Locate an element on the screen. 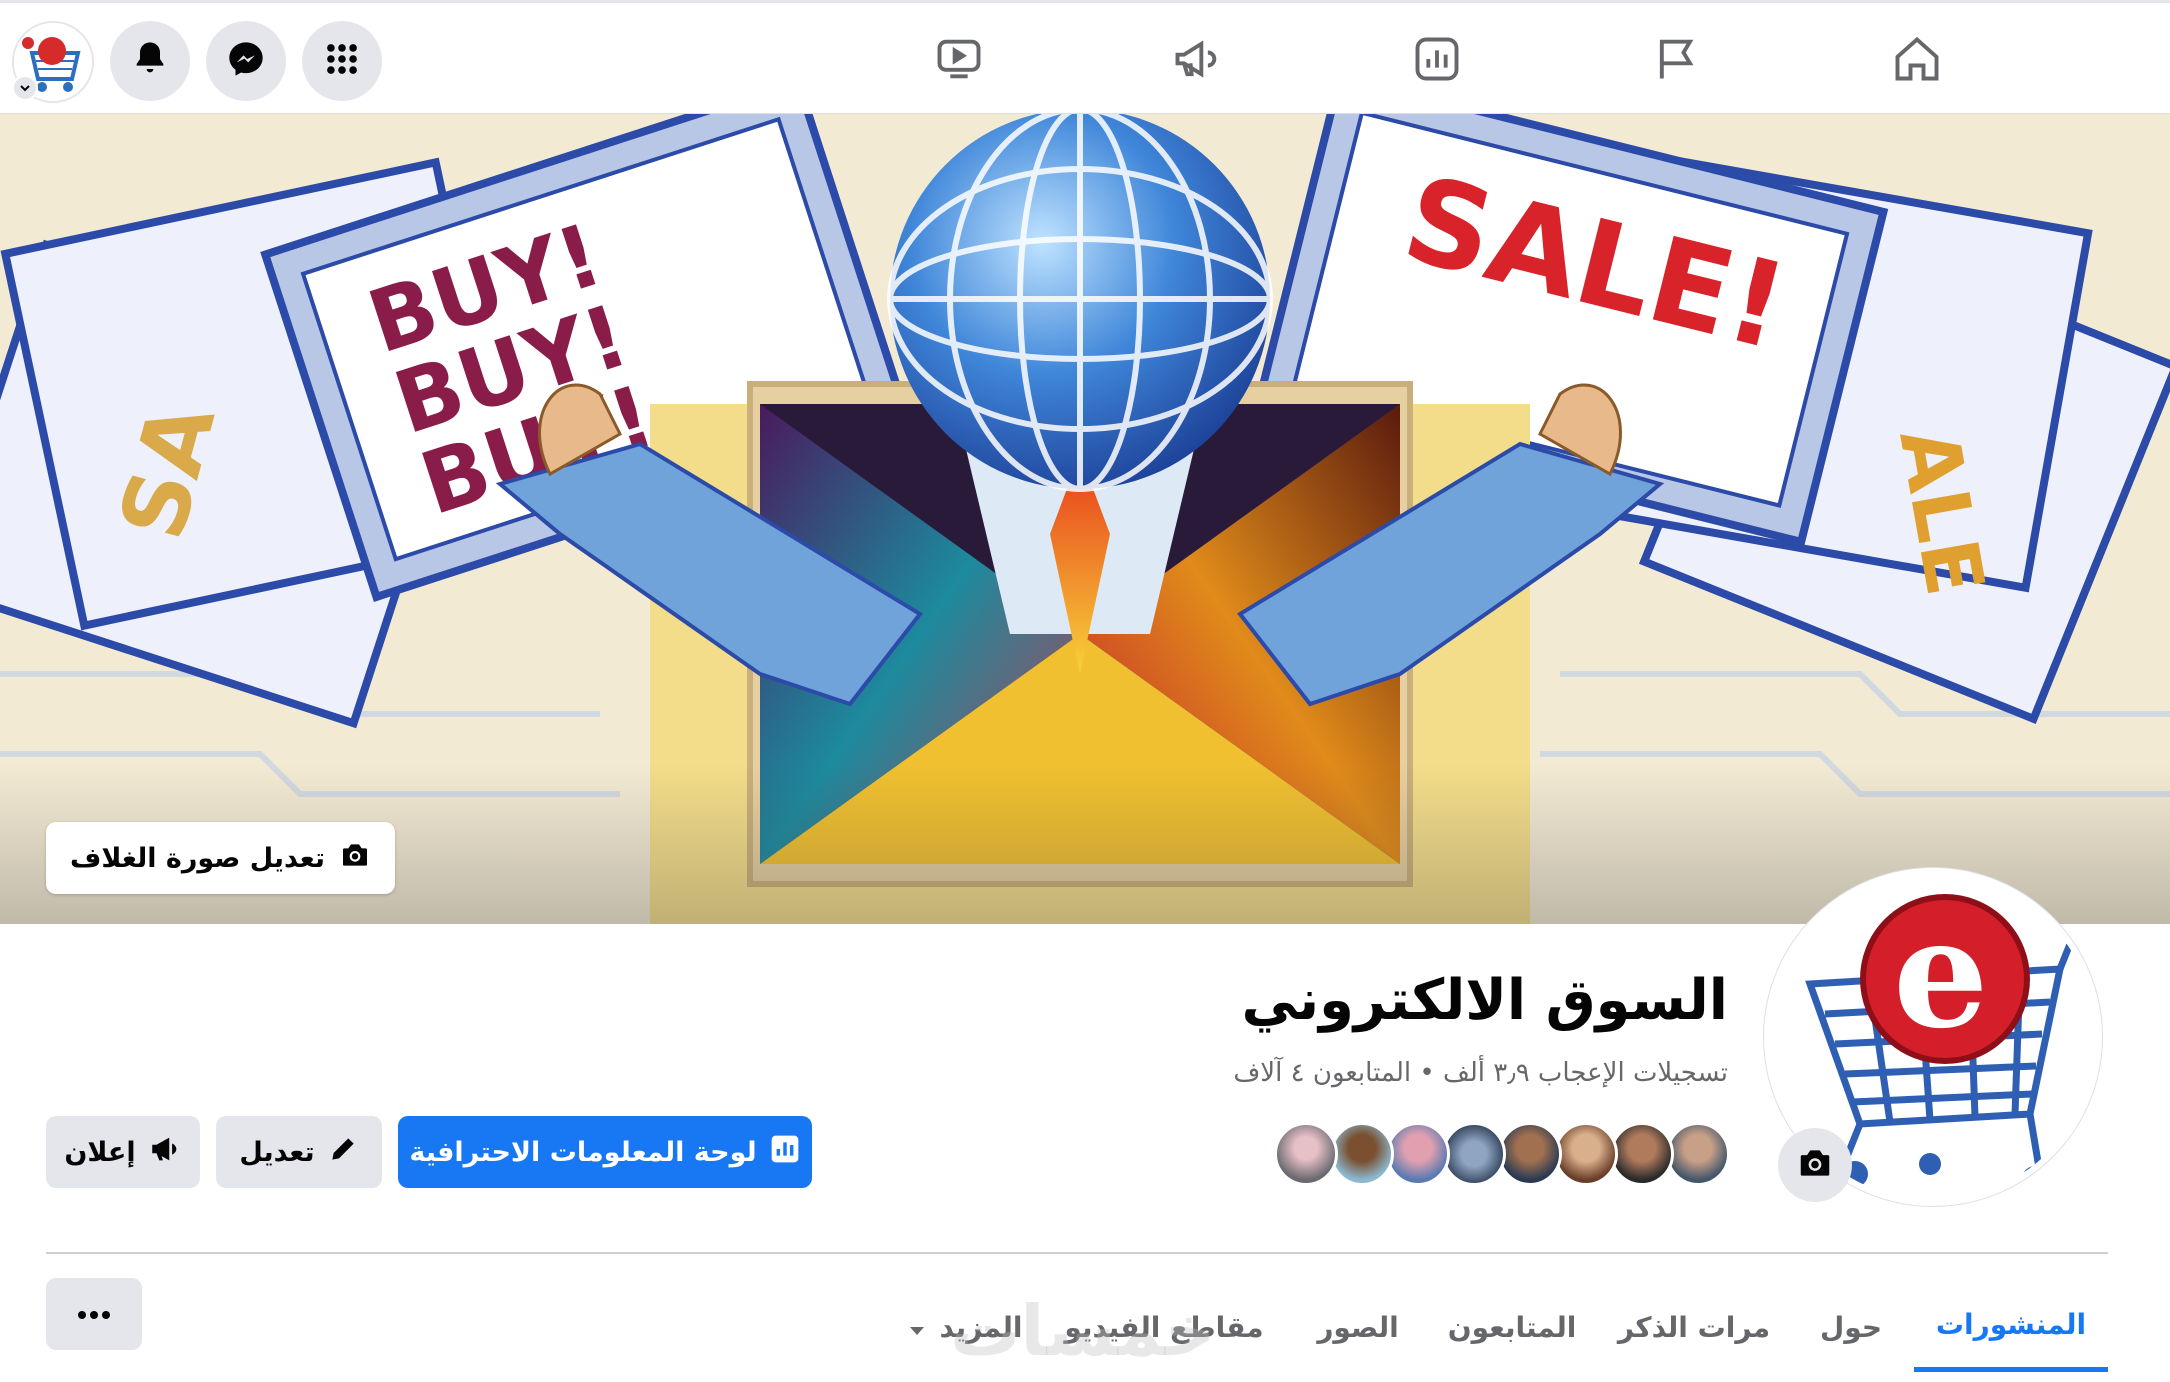  flag-icon is located at coordinates (1677, 61).